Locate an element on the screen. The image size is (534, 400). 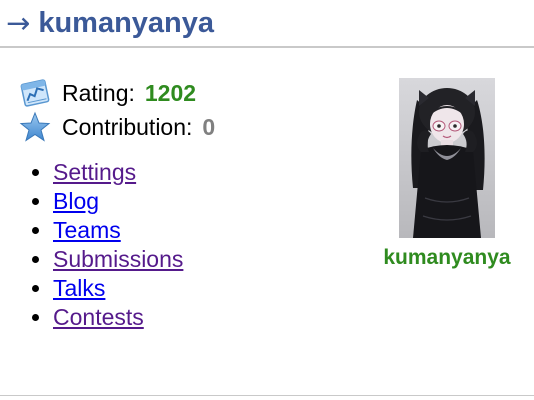
contests-link: Contests is located at coordinates (98, 317).